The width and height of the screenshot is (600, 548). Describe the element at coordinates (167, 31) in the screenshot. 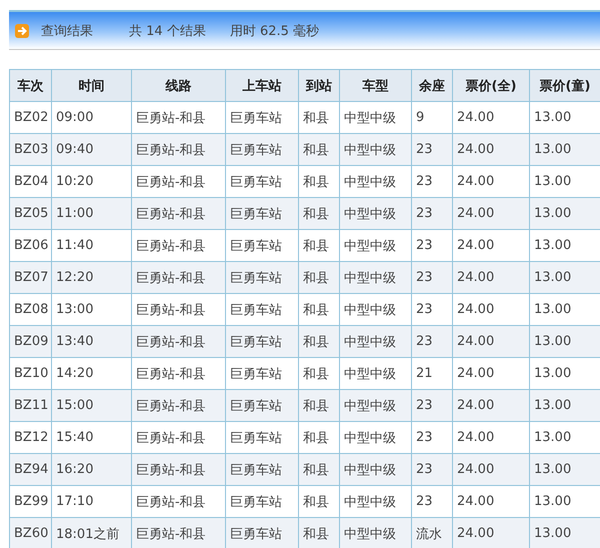

I see `result-count: 共 14 个结果` at that location.